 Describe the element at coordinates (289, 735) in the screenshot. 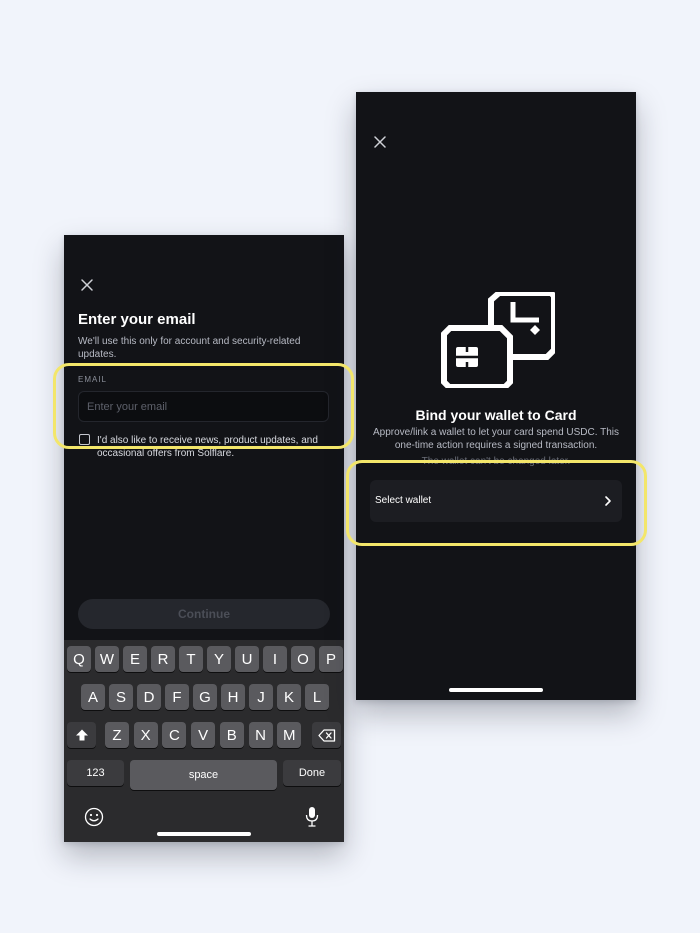

I see `key-m: M` at that location.